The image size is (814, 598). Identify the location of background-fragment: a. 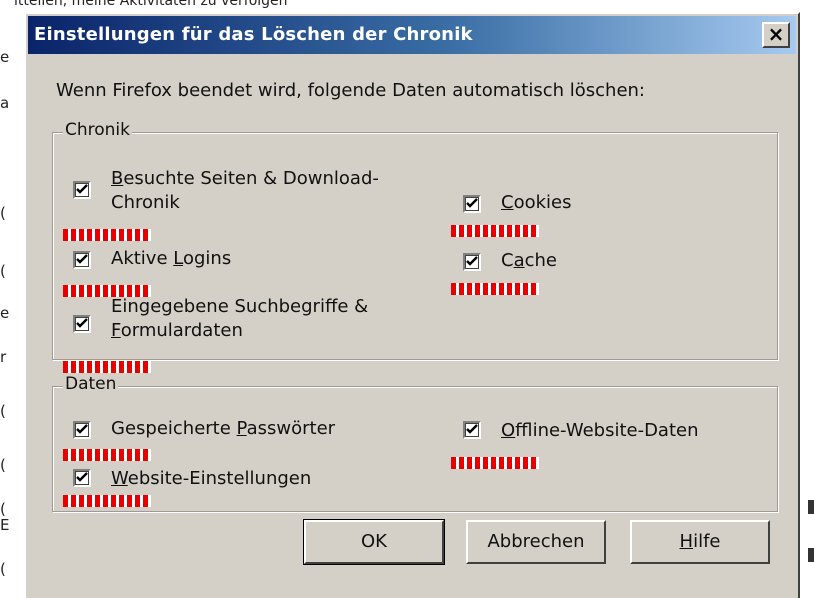
(5, 103).